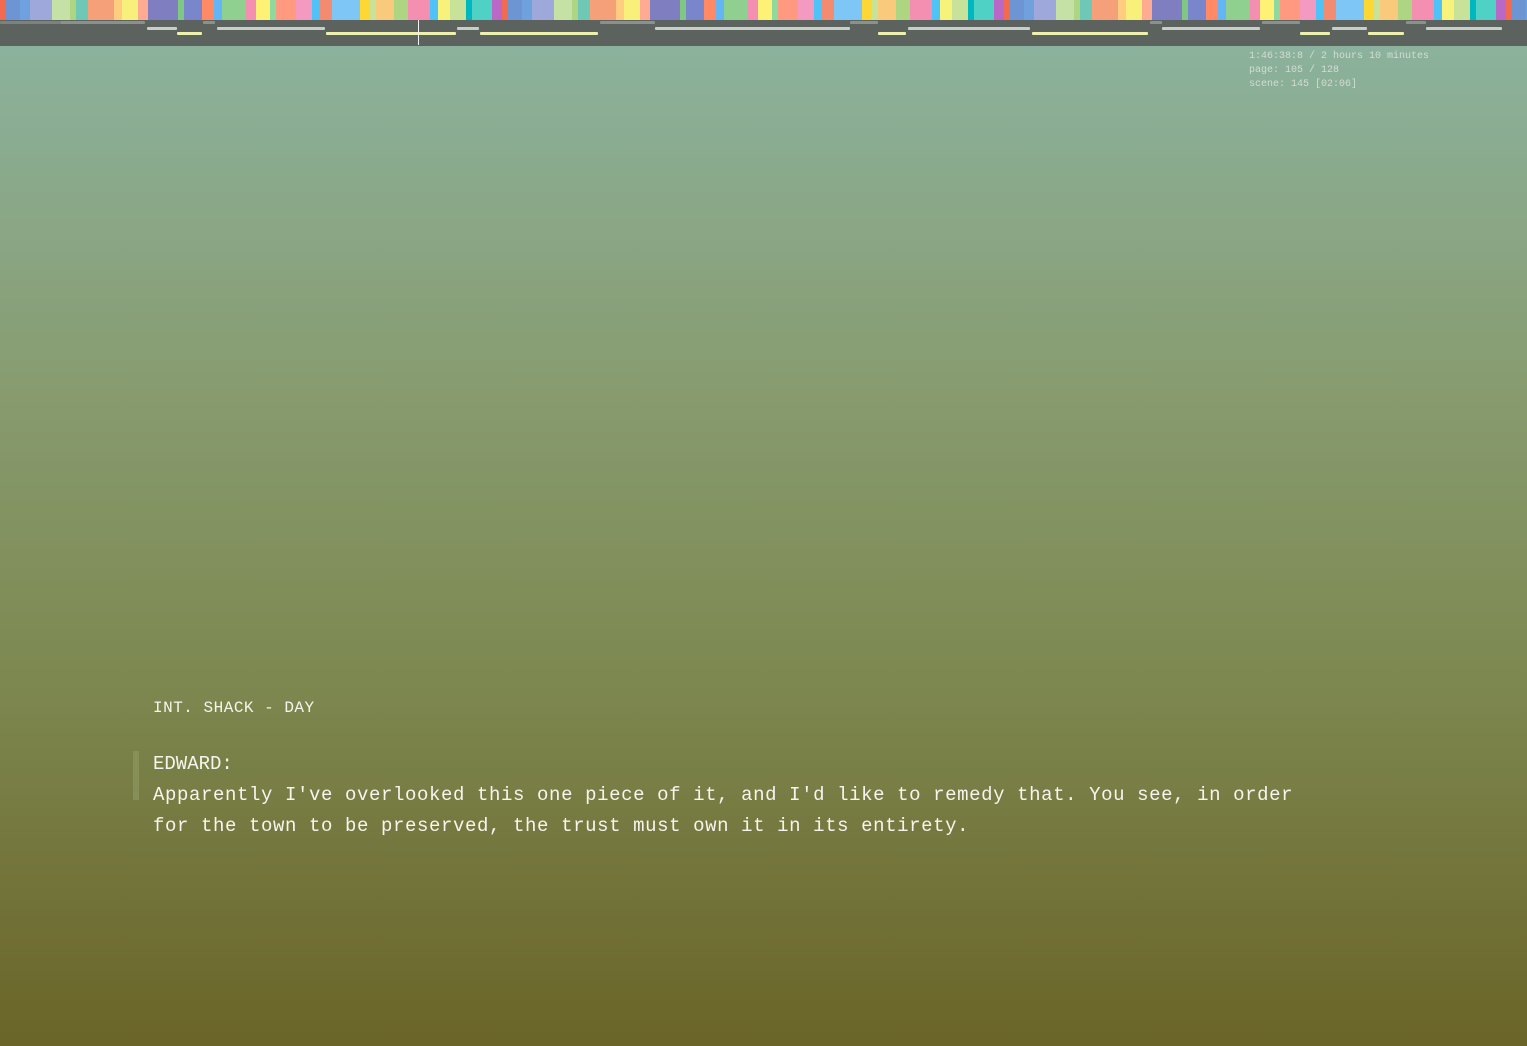 The image size is (1527, 1046). Describe the element at coordinates (234, 708) in the screenshot. I see `scene-heading: INT. SHACK - DAY` at that location.